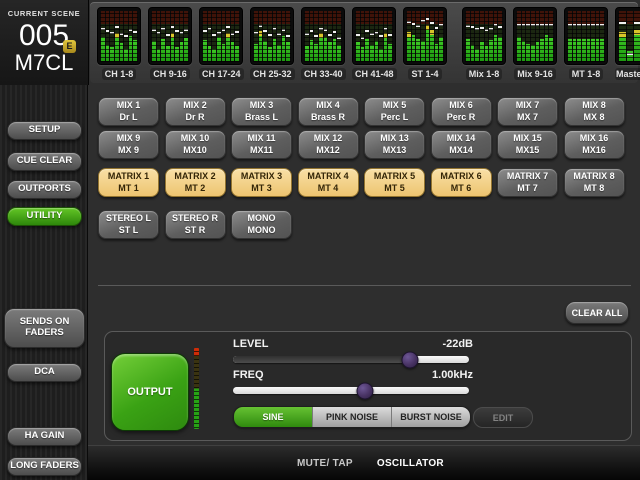  I want to click on bus-button: MATRIX 8 MT 8, so click(594, 182).